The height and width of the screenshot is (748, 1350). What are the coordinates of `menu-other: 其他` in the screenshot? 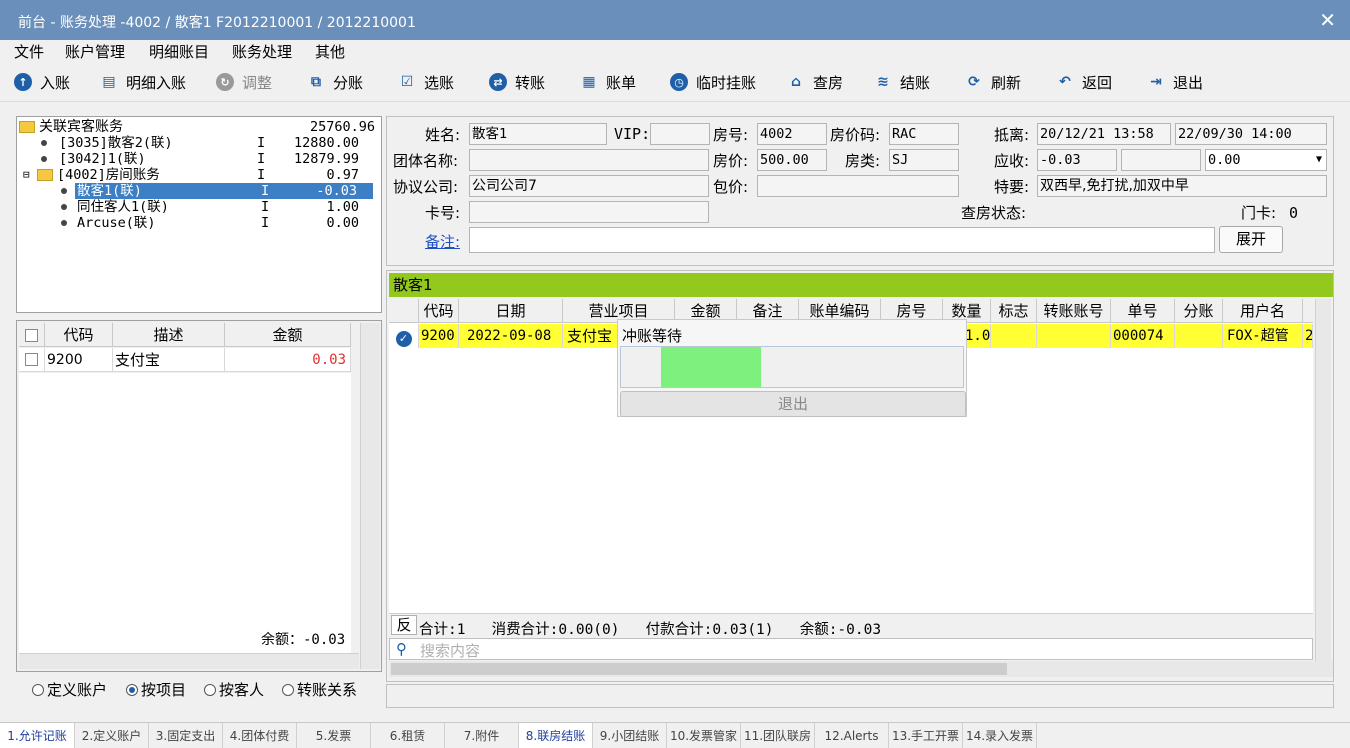 It's located at (330, 51).